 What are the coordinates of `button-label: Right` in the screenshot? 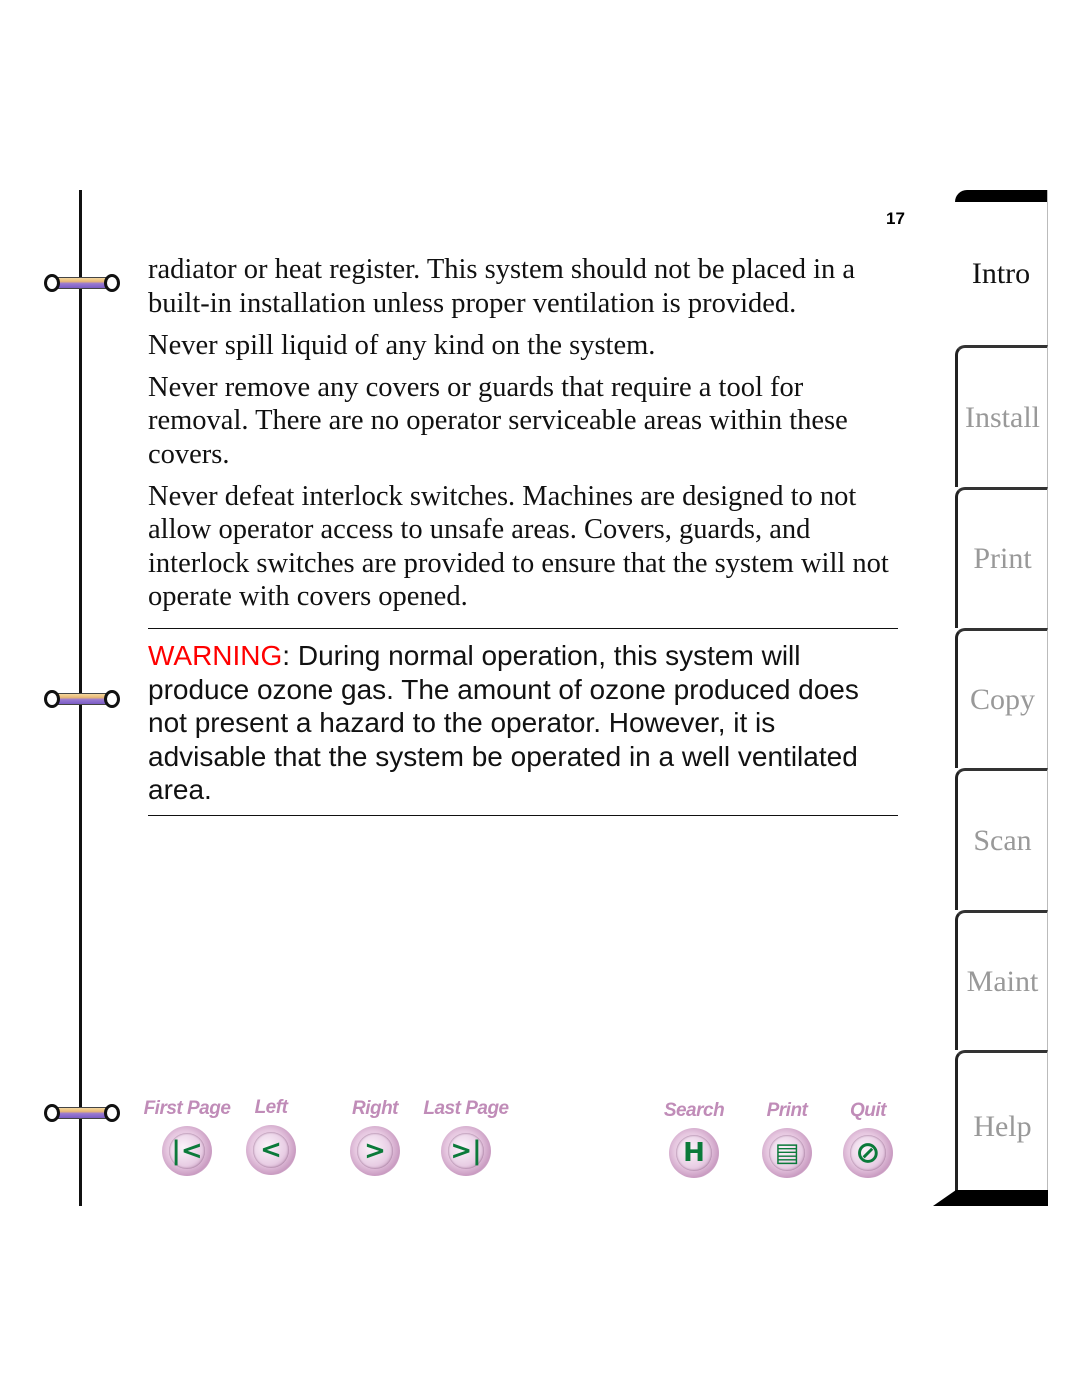 It's located at (375, 1108).